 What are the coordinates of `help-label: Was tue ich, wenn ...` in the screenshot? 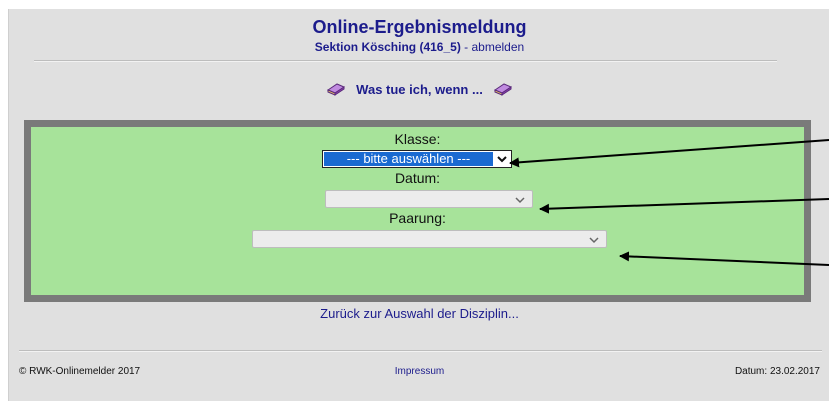 It's located at (419, 89).